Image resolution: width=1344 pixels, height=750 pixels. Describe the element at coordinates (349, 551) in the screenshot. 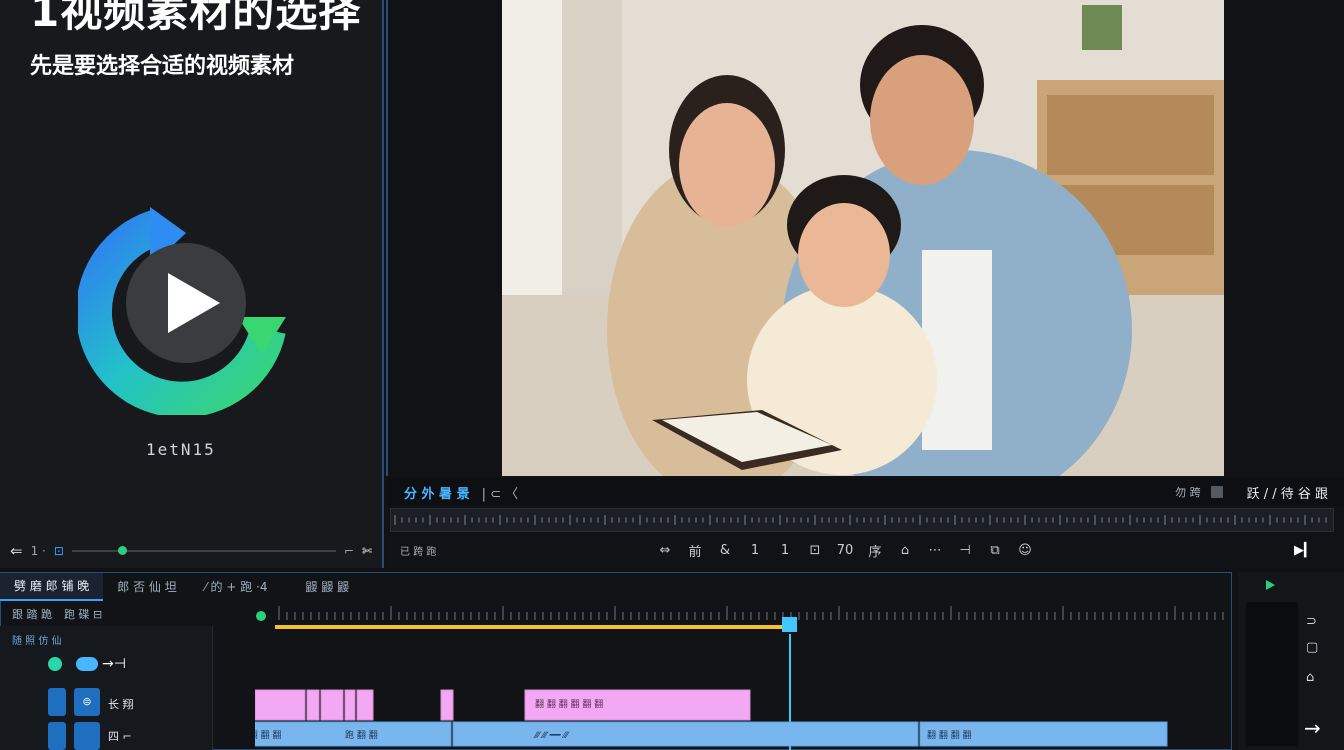

I see `expand-icon: ⌐` at that location.